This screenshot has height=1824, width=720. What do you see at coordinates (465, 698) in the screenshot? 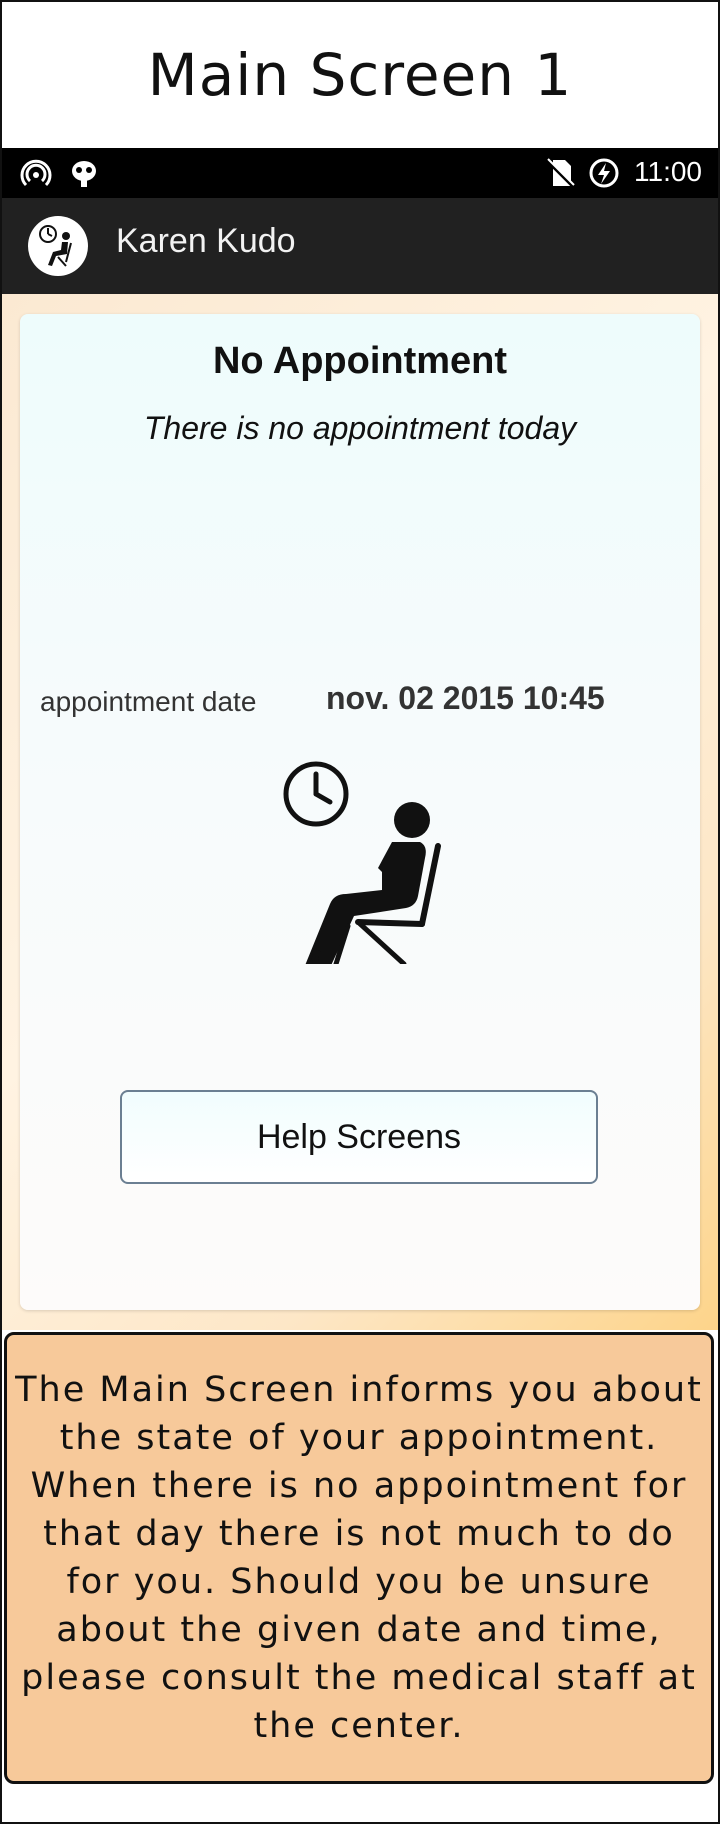
I see `appointment-date-value: nov. 02 2015 10:45` at bounding box center [465, 698].